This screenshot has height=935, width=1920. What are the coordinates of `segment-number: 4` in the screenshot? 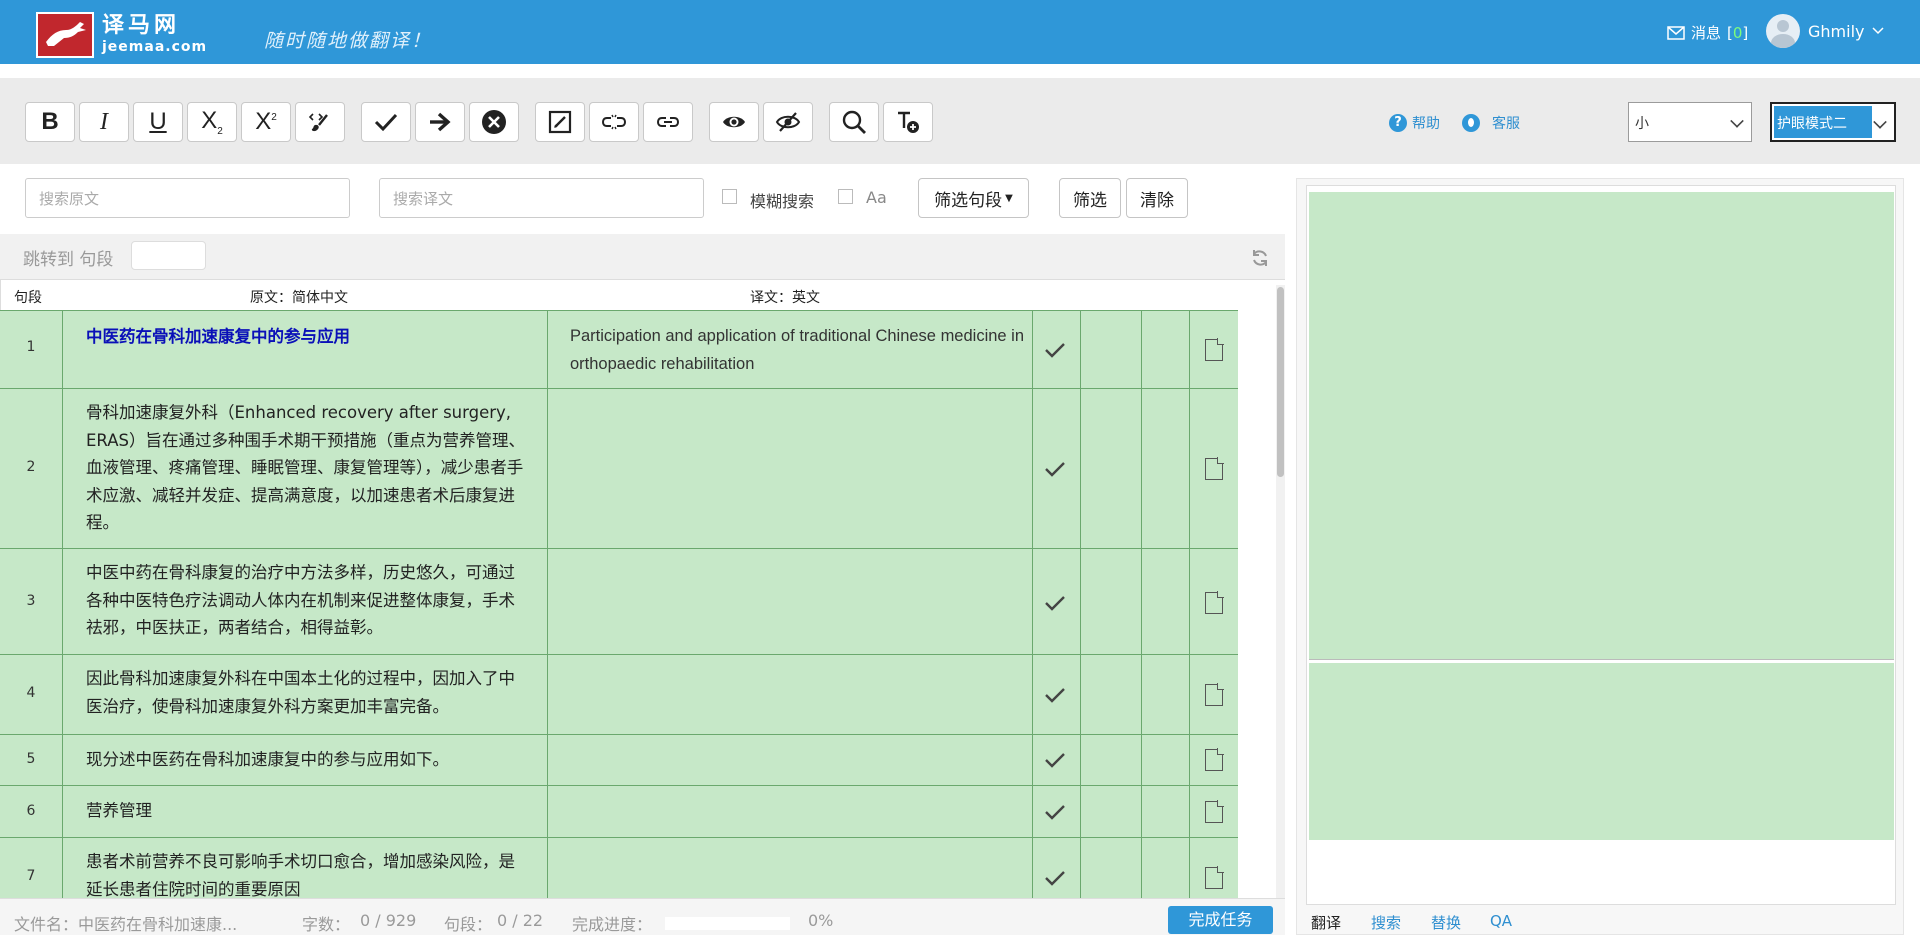 It's located at (31, 693).